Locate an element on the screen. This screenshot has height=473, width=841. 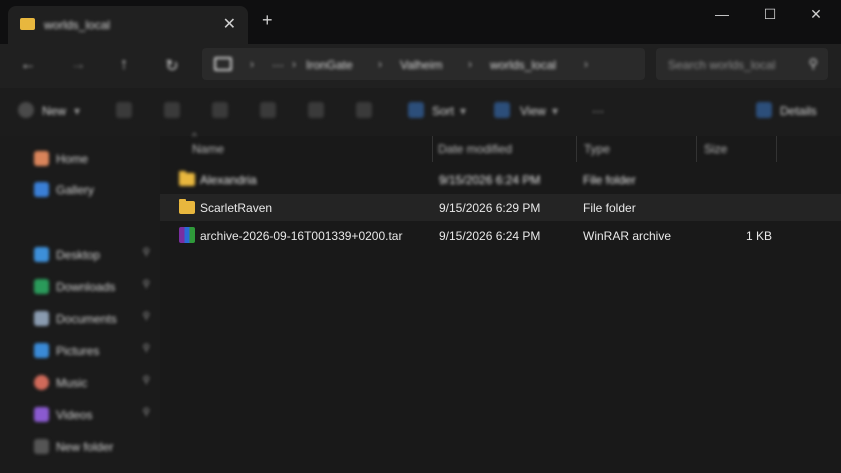
file-date: 9/15/2026 6:29 PM is located at coordinates (490, 208).